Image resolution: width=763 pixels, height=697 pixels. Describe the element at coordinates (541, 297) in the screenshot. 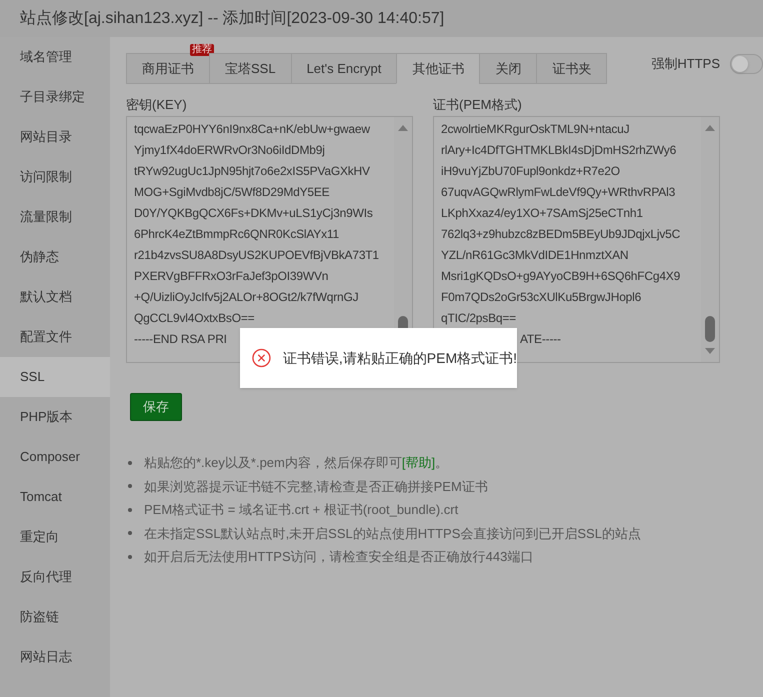

I see `text-line: F0m7QDs2oGr53cXUlKu5BrgwJHopl6` at that location.